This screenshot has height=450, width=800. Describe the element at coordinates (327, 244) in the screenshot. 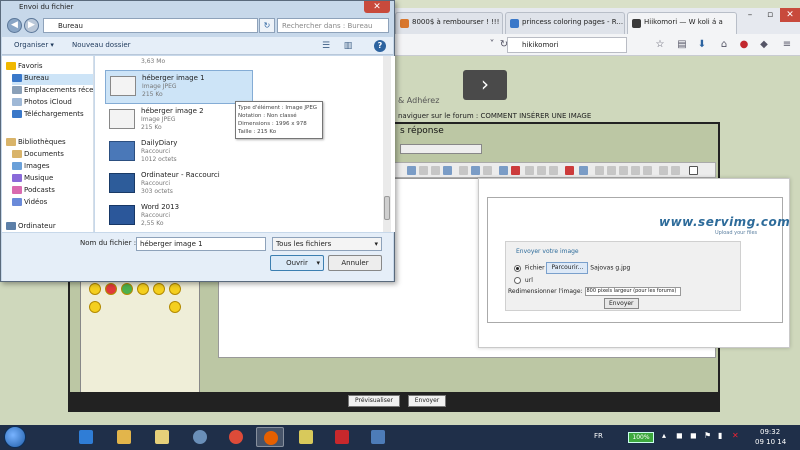

I see `filetype-select: Tous les fichiers ▾` at that location.